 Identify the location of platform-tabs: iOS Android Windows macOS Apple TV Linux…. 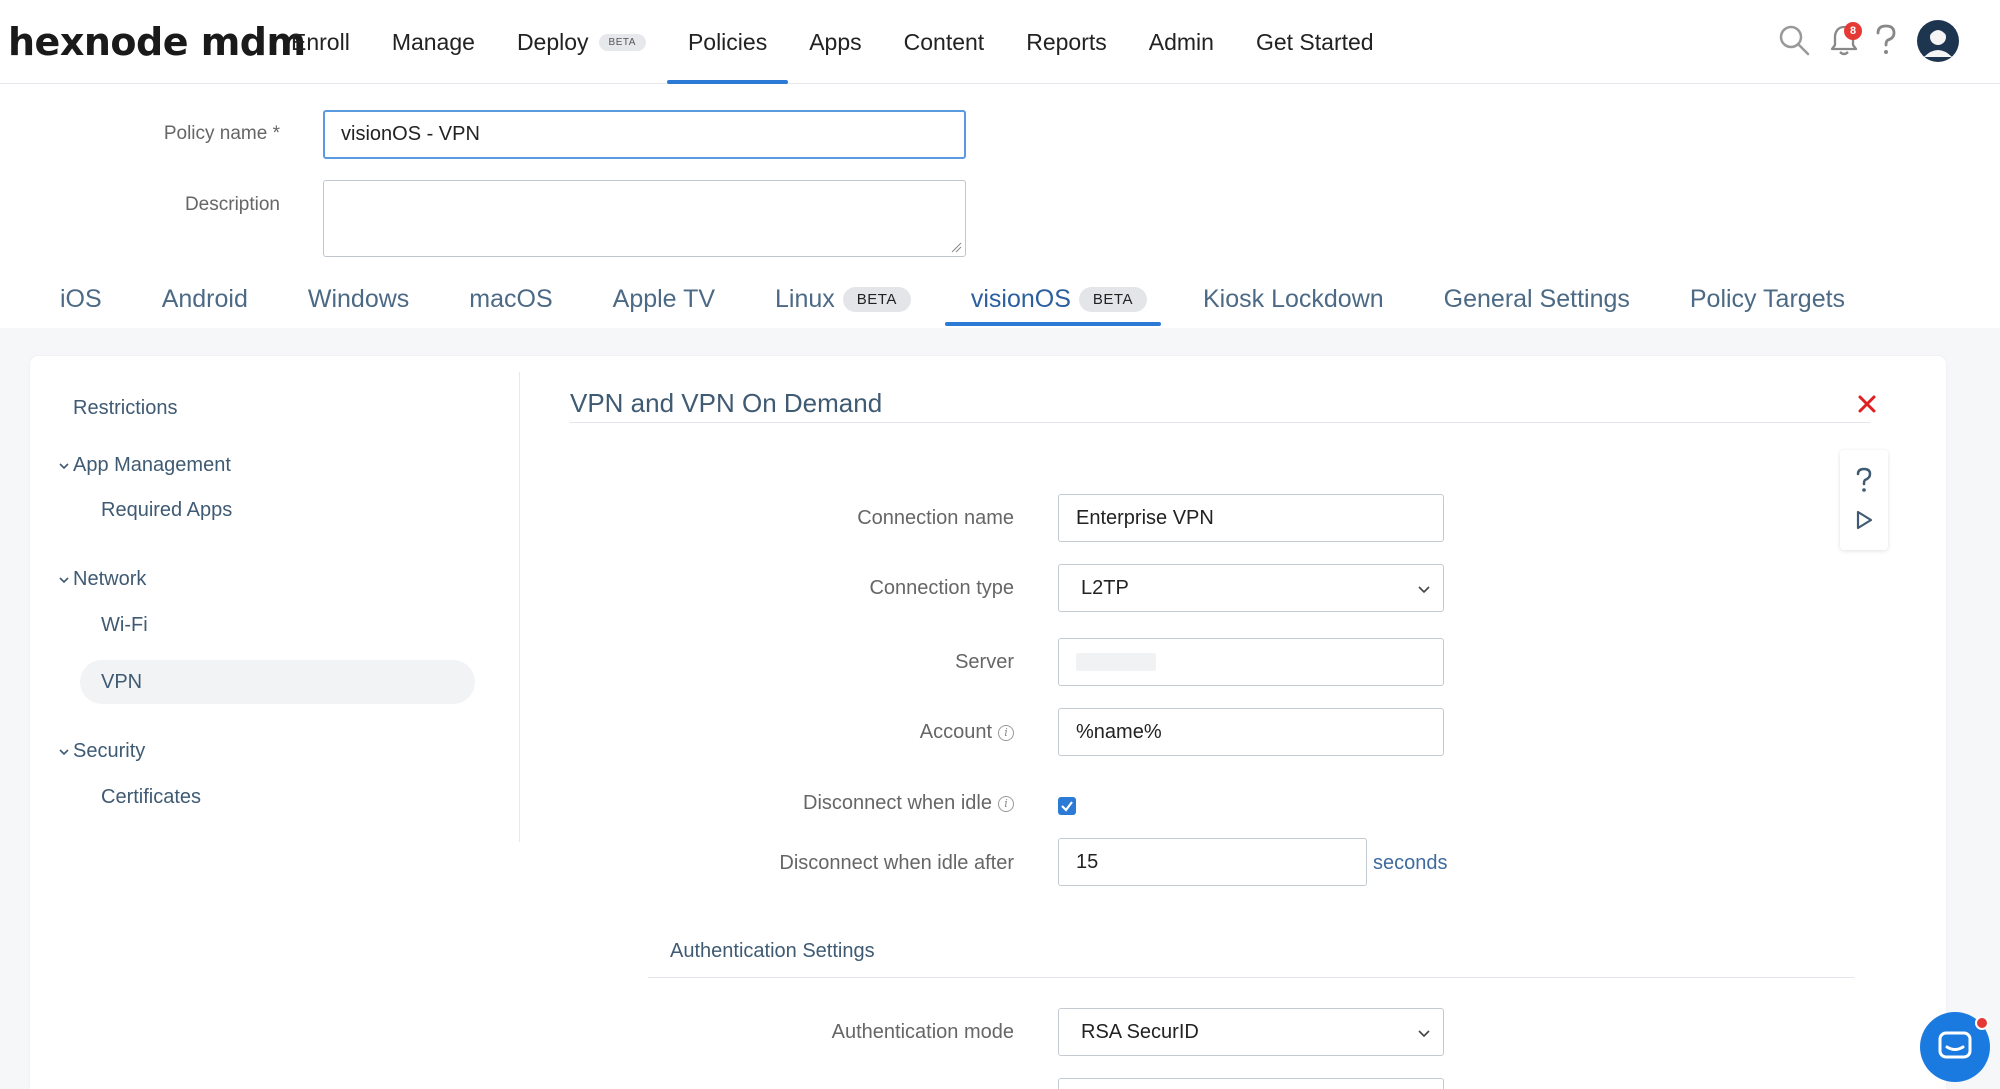
(952, 299).